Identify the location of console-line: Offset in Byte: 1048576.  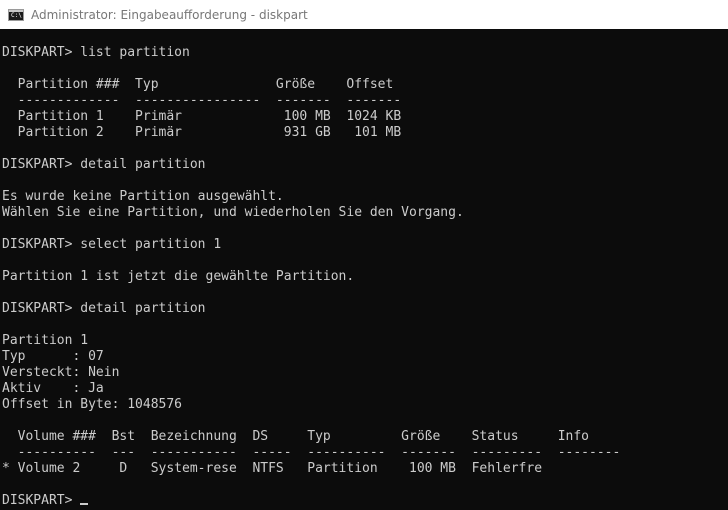
(92, 404).